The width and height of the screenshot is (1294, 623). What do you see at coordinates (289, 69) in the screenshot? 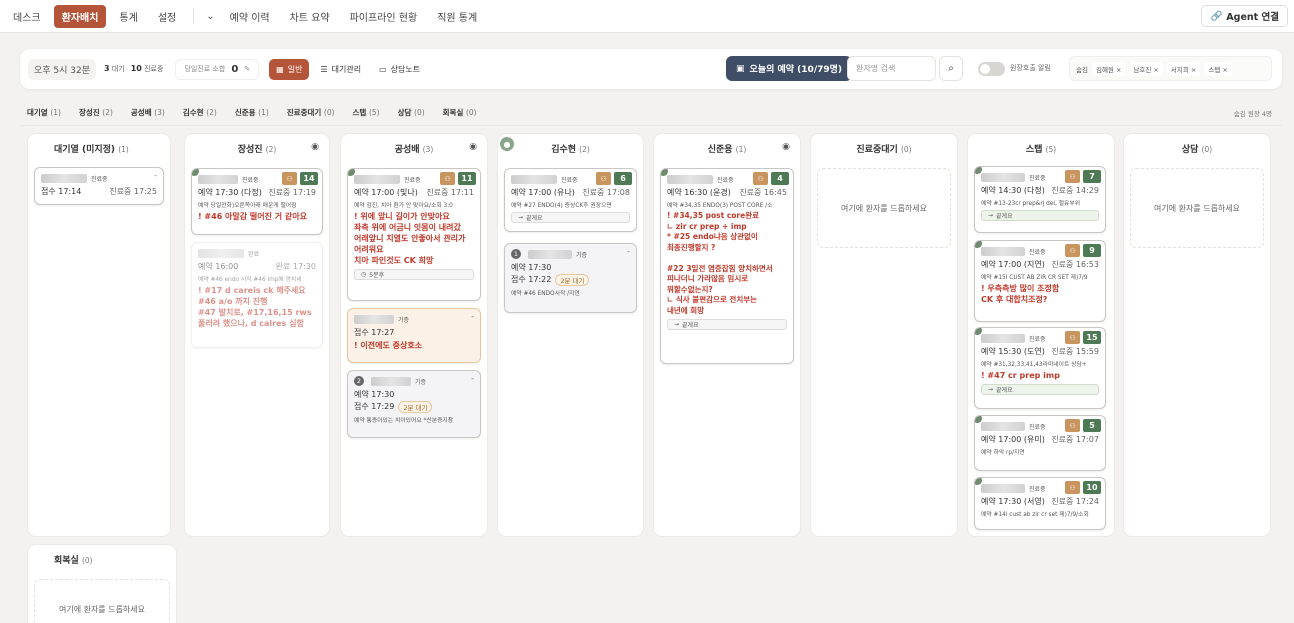
I see `mode-general-button: ▦ 일반` at bounding box center [289, 69].